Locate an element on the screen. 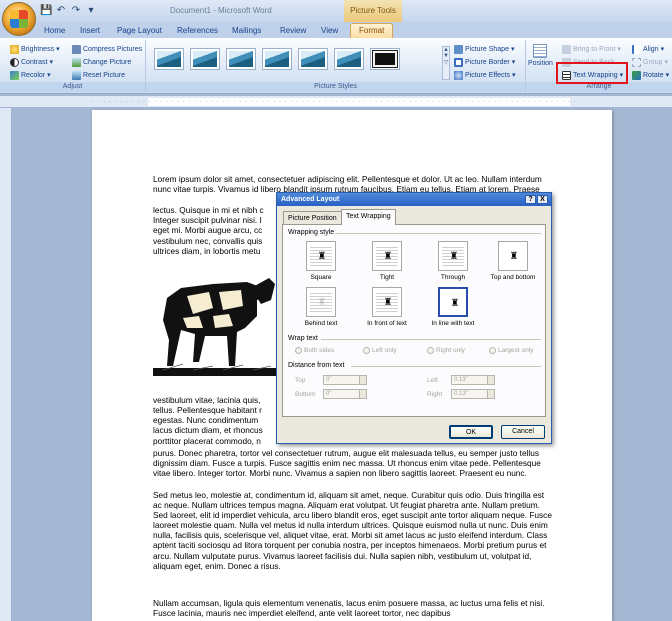 This screenshot has width=672, height=621. close-button: X is located at coordinates (542, 199).